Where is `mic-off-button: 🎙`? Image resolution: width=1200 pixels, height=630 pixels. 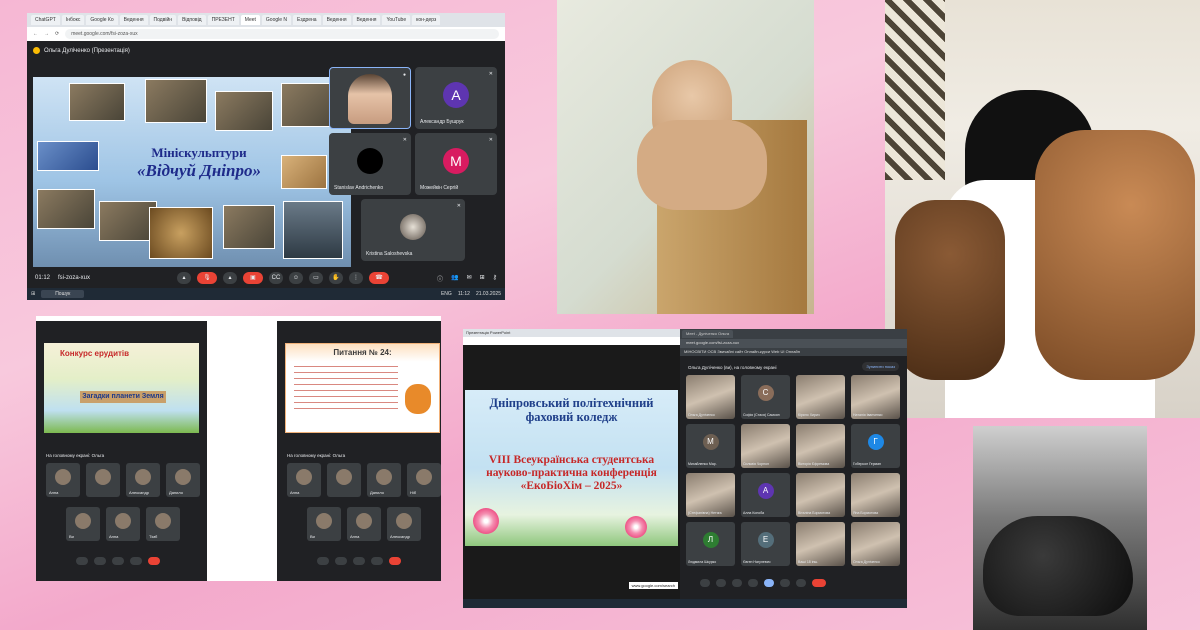
mic-off-button: 🎙 is located at coordinates (207, 278).